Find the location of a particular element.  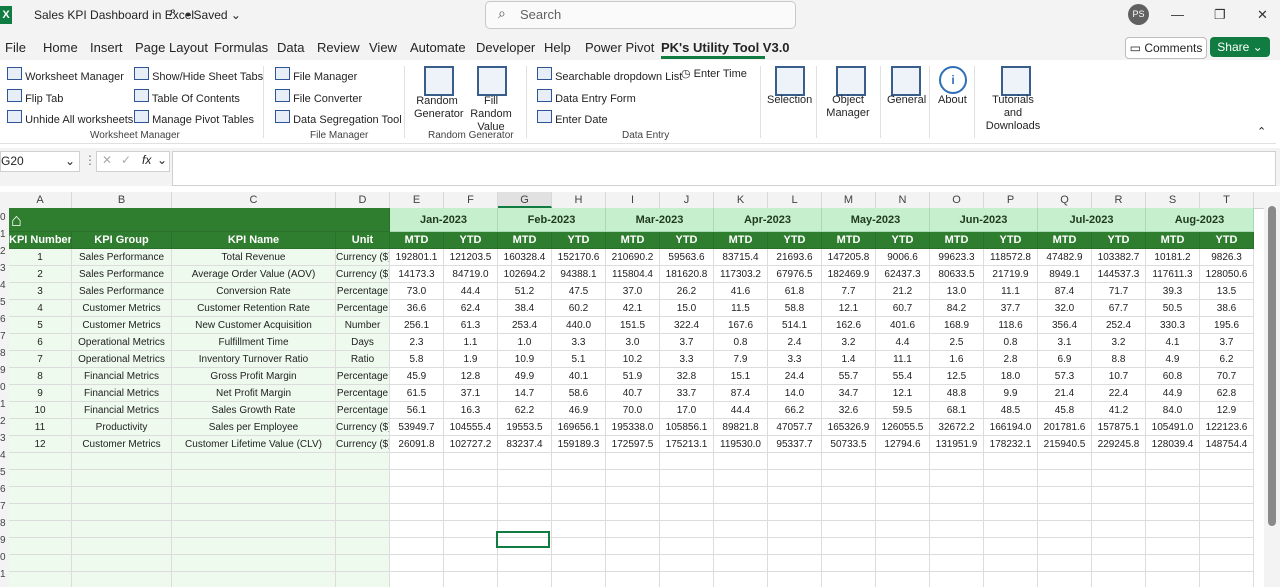

kpi-value-cell: 84719.0 is located at coordinates (471, 274).